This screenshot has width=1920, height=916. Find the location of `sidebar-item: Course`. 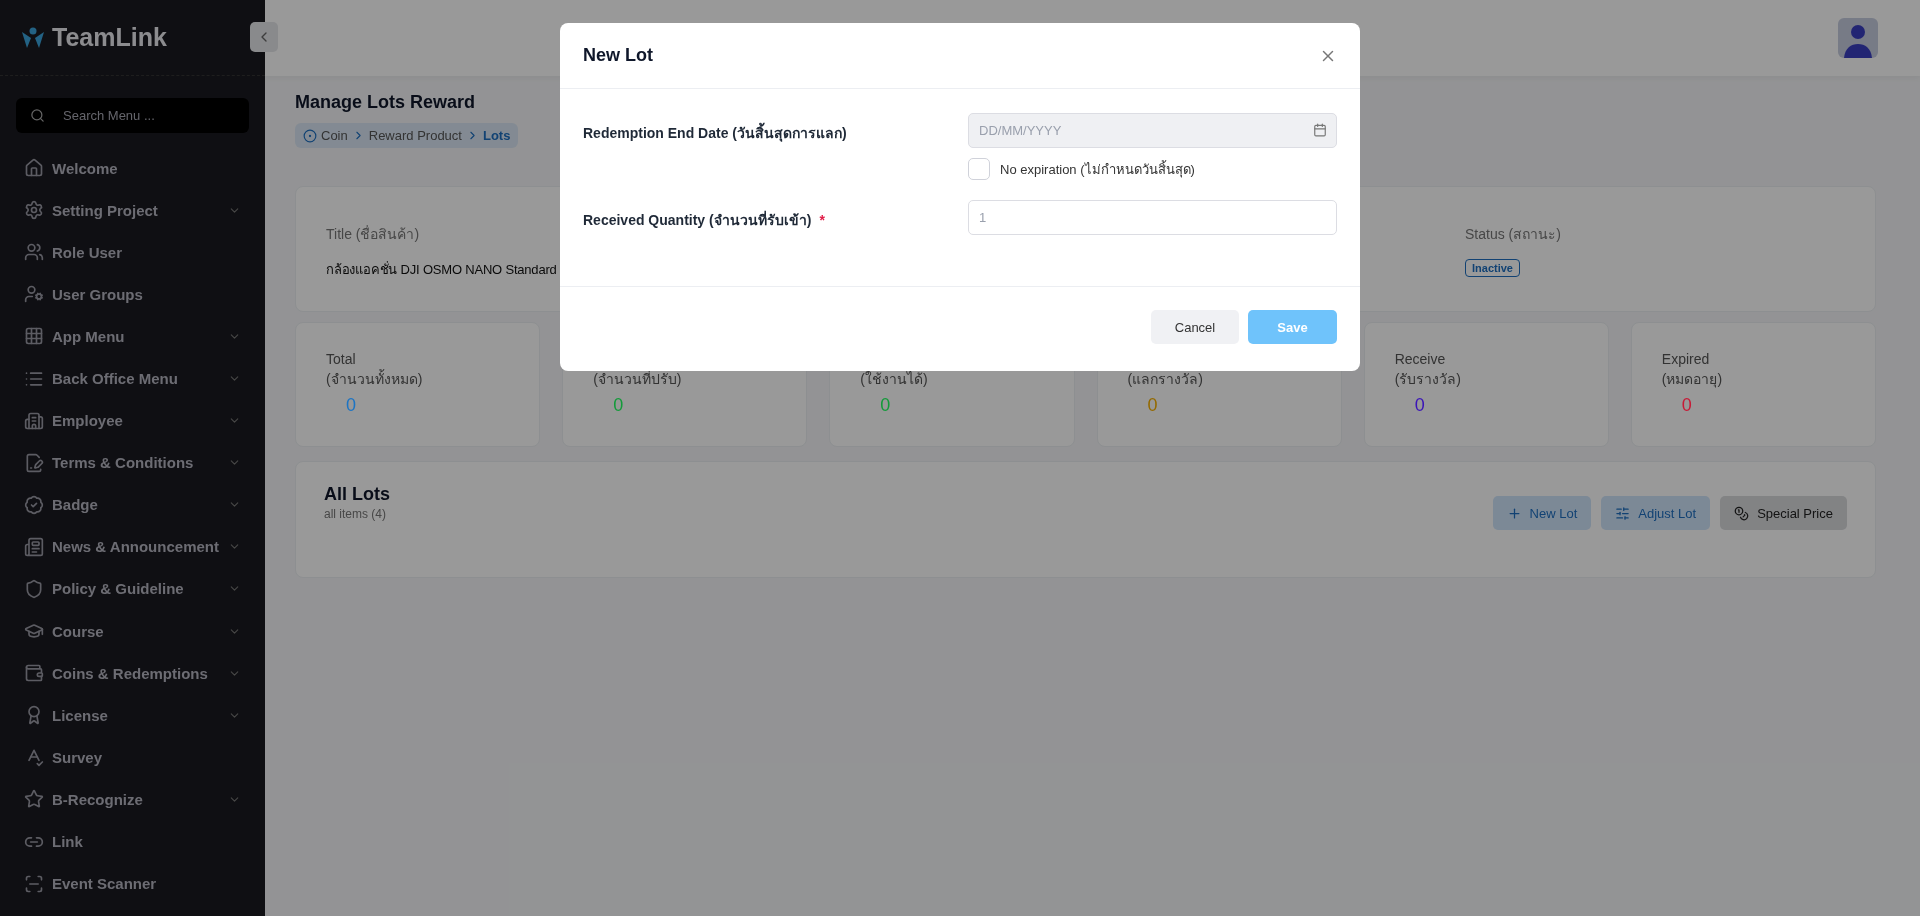

sidebar-item: Course is located at coordinates (132, 631).